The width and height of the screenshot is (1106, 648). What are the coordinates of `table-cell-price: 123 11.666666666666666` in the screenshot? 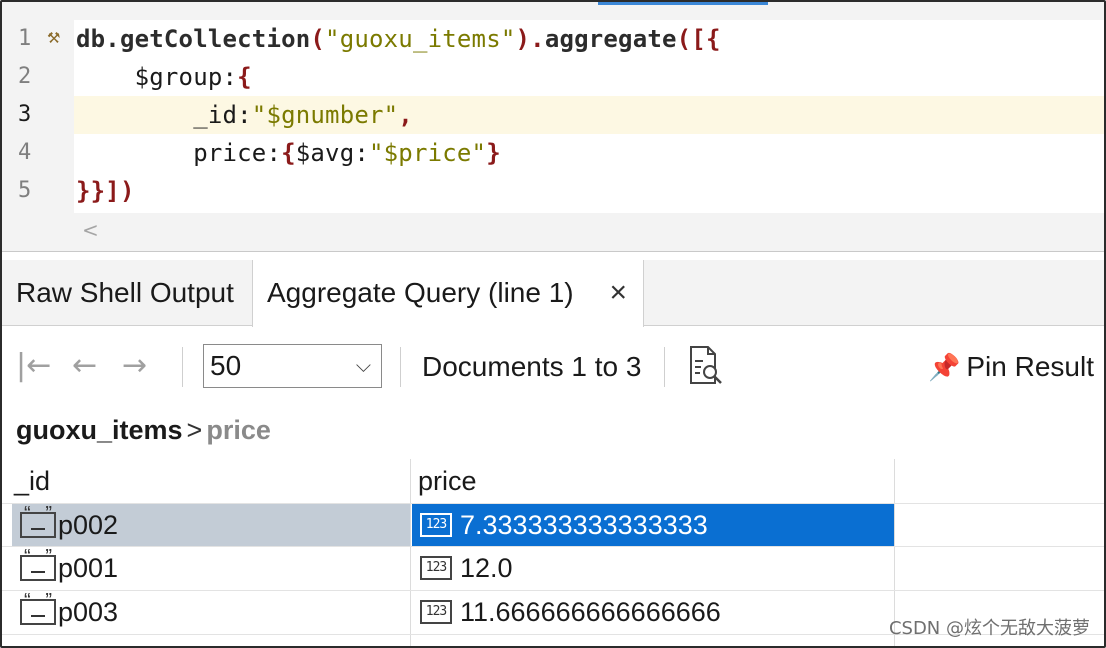 It's located at (653, 612).